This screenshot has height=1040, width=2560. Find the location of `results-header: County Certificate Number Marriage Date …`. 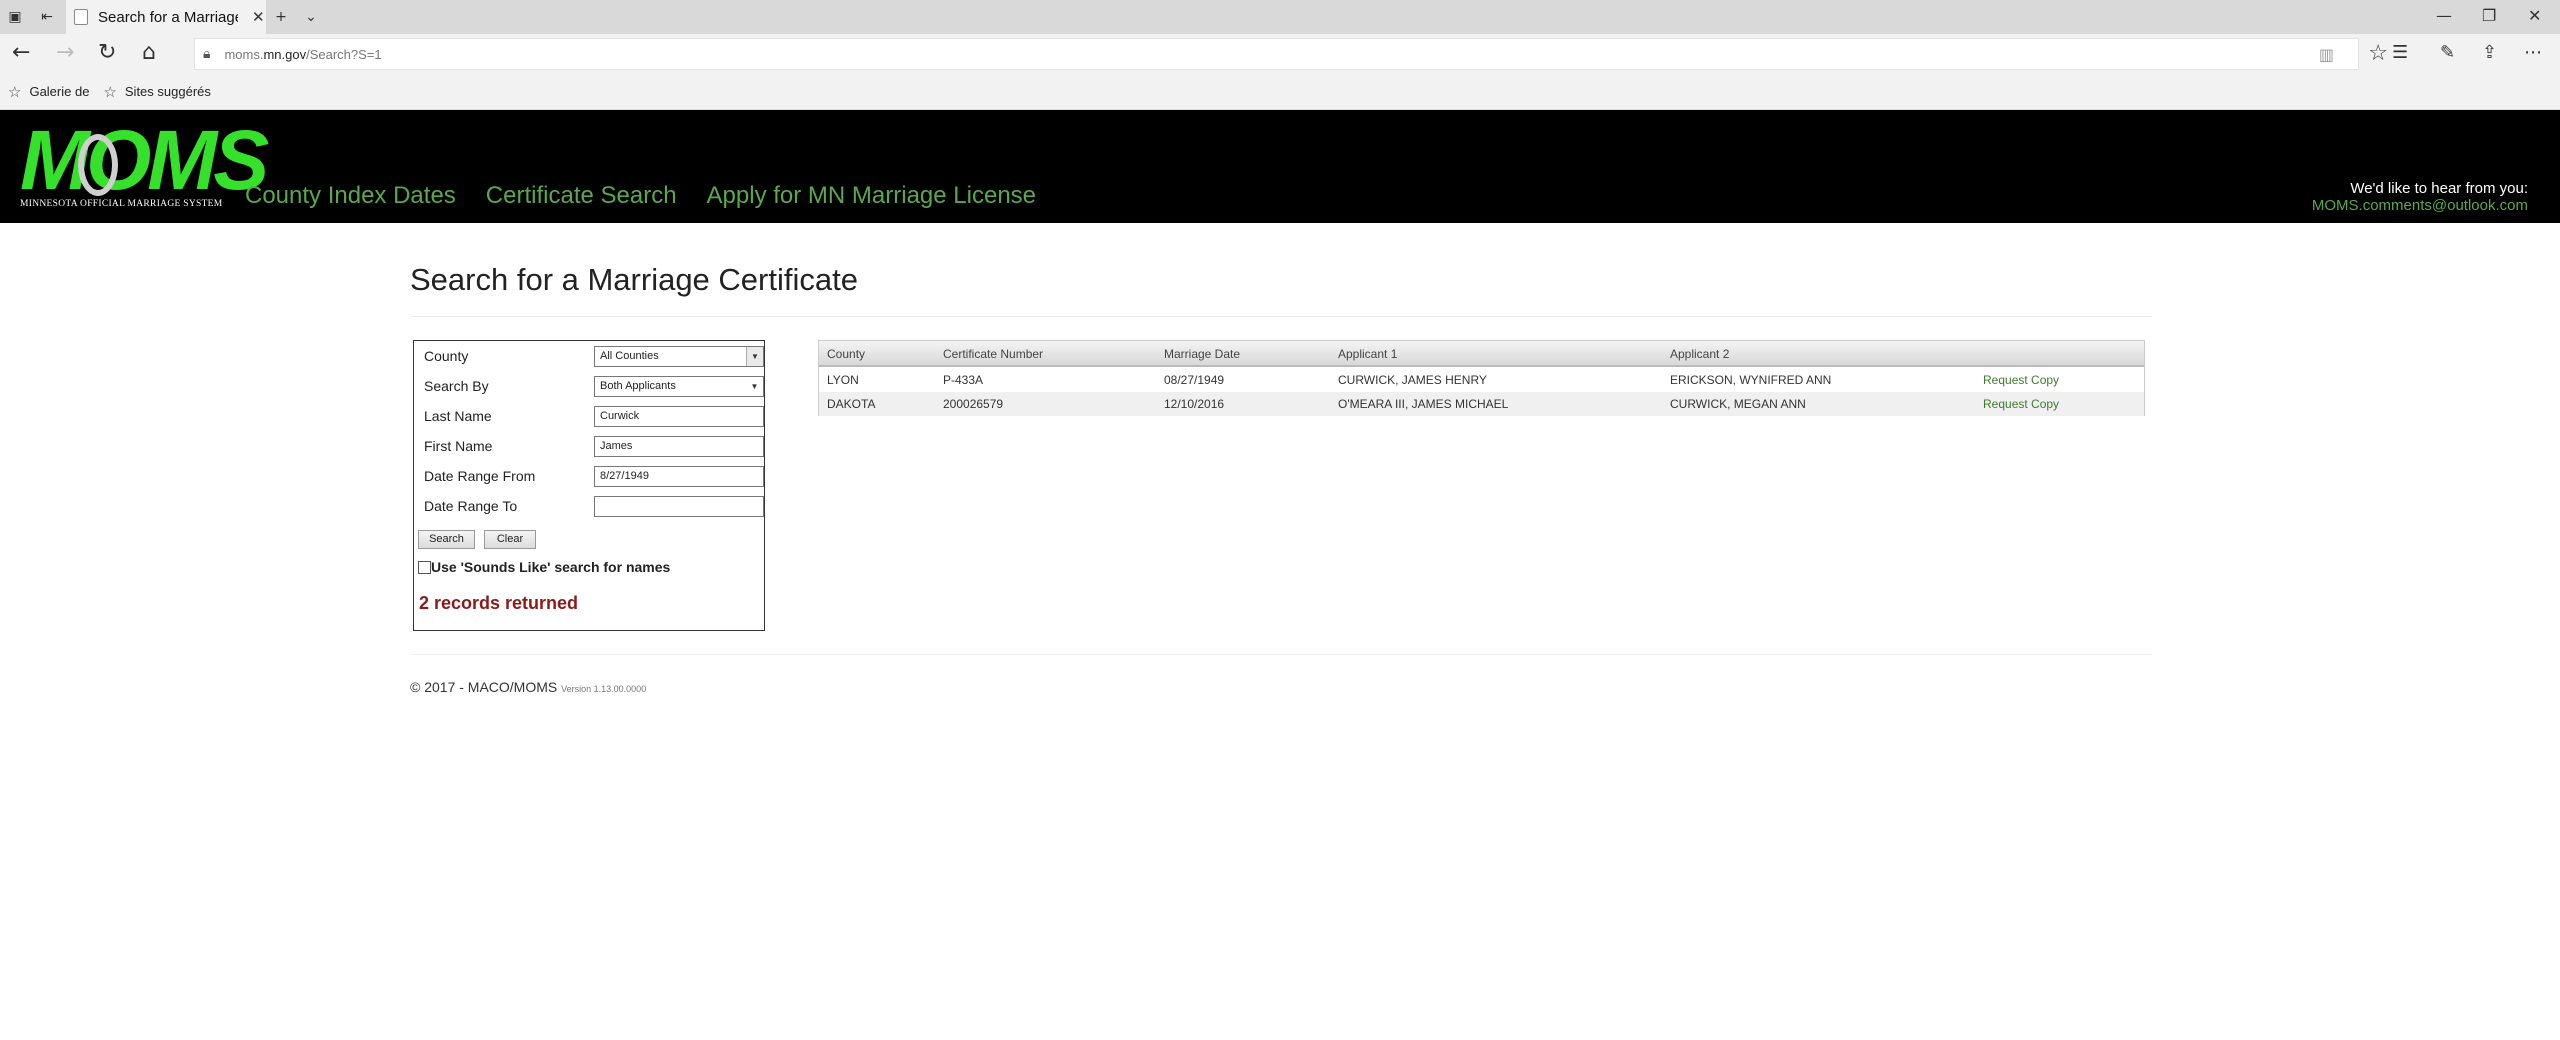

results-header: County Certificate Number Marriage Date … is located at coordinates (1481, 354).